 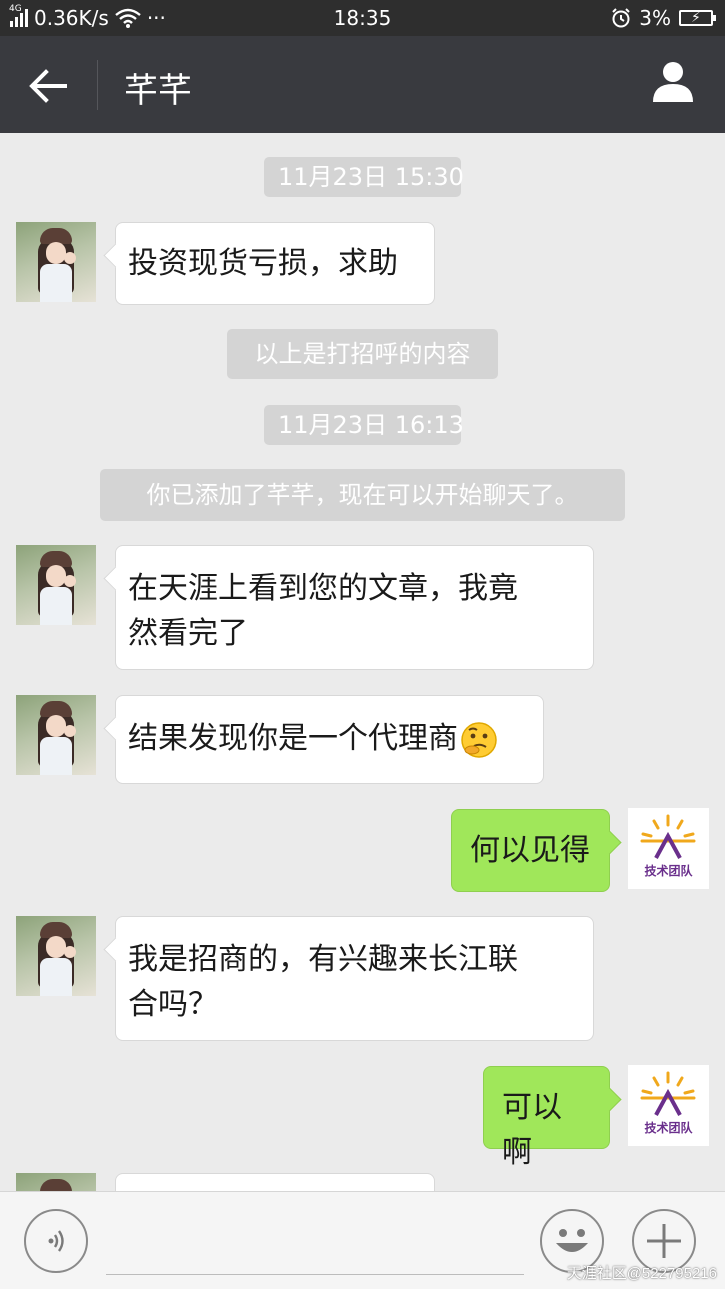 I want to click on person-icon, so click(x=673, y=82).